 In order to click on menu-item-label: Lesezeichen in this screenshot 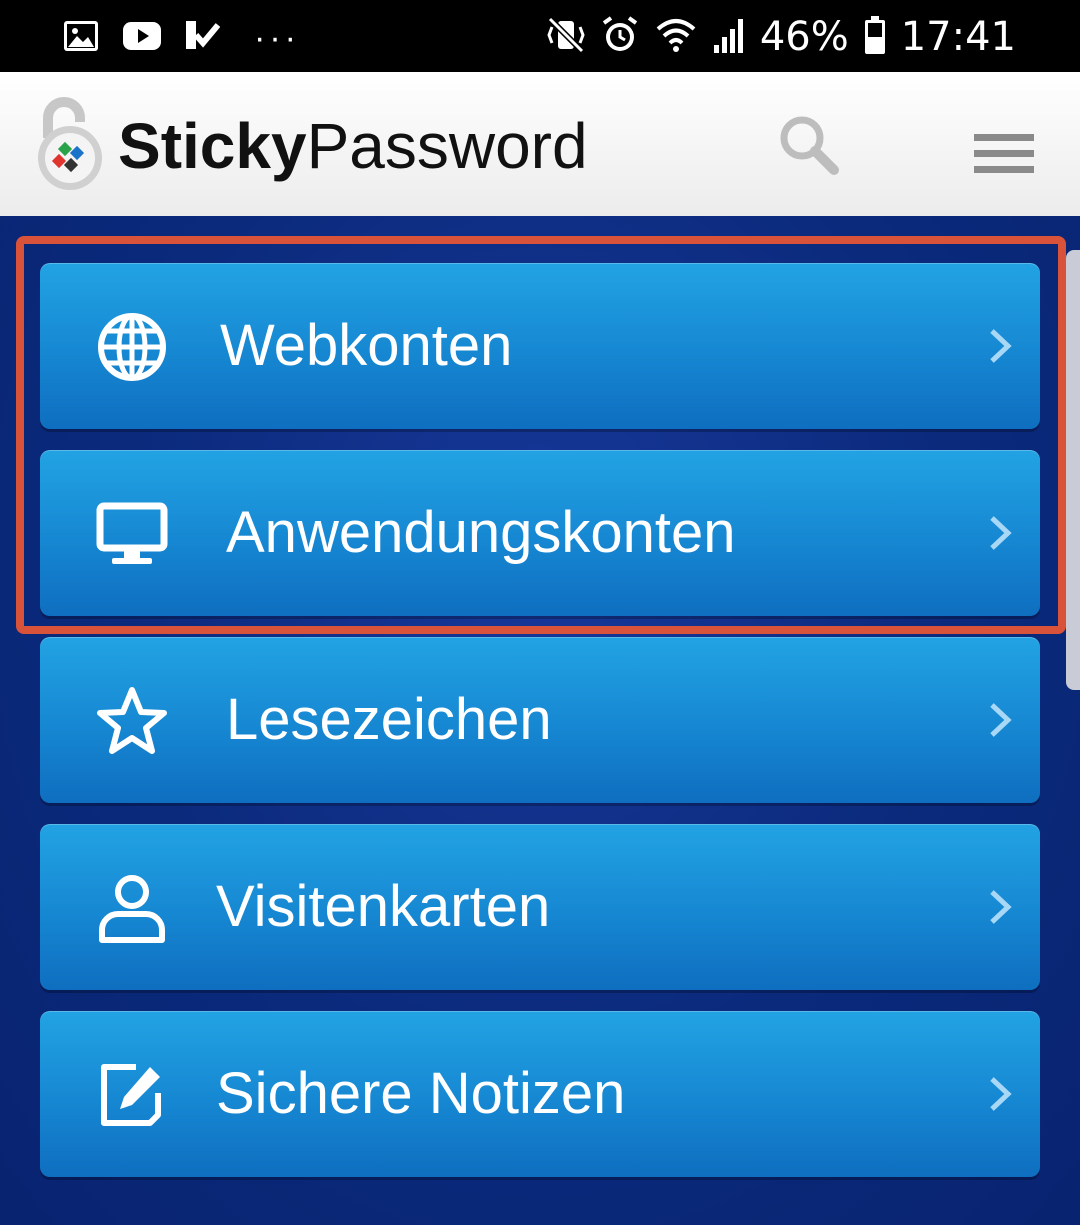, I will do `click(389, 719)`.